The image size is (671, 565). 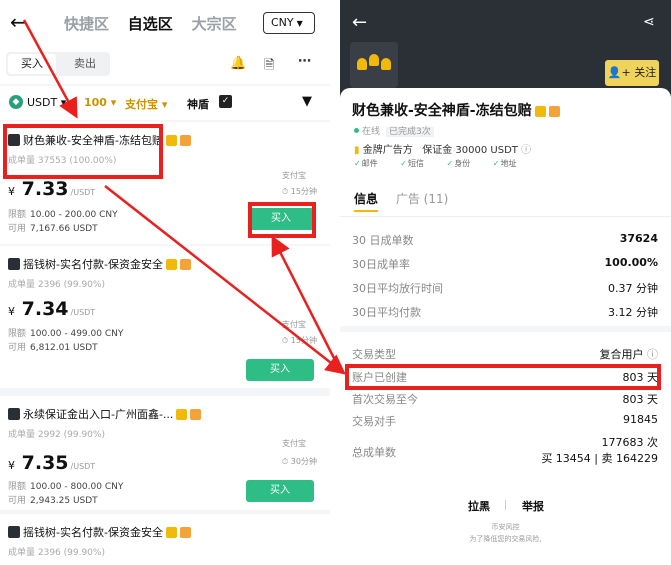 I want to click on orders-icon: 🗎, so click(x=269, y=67).